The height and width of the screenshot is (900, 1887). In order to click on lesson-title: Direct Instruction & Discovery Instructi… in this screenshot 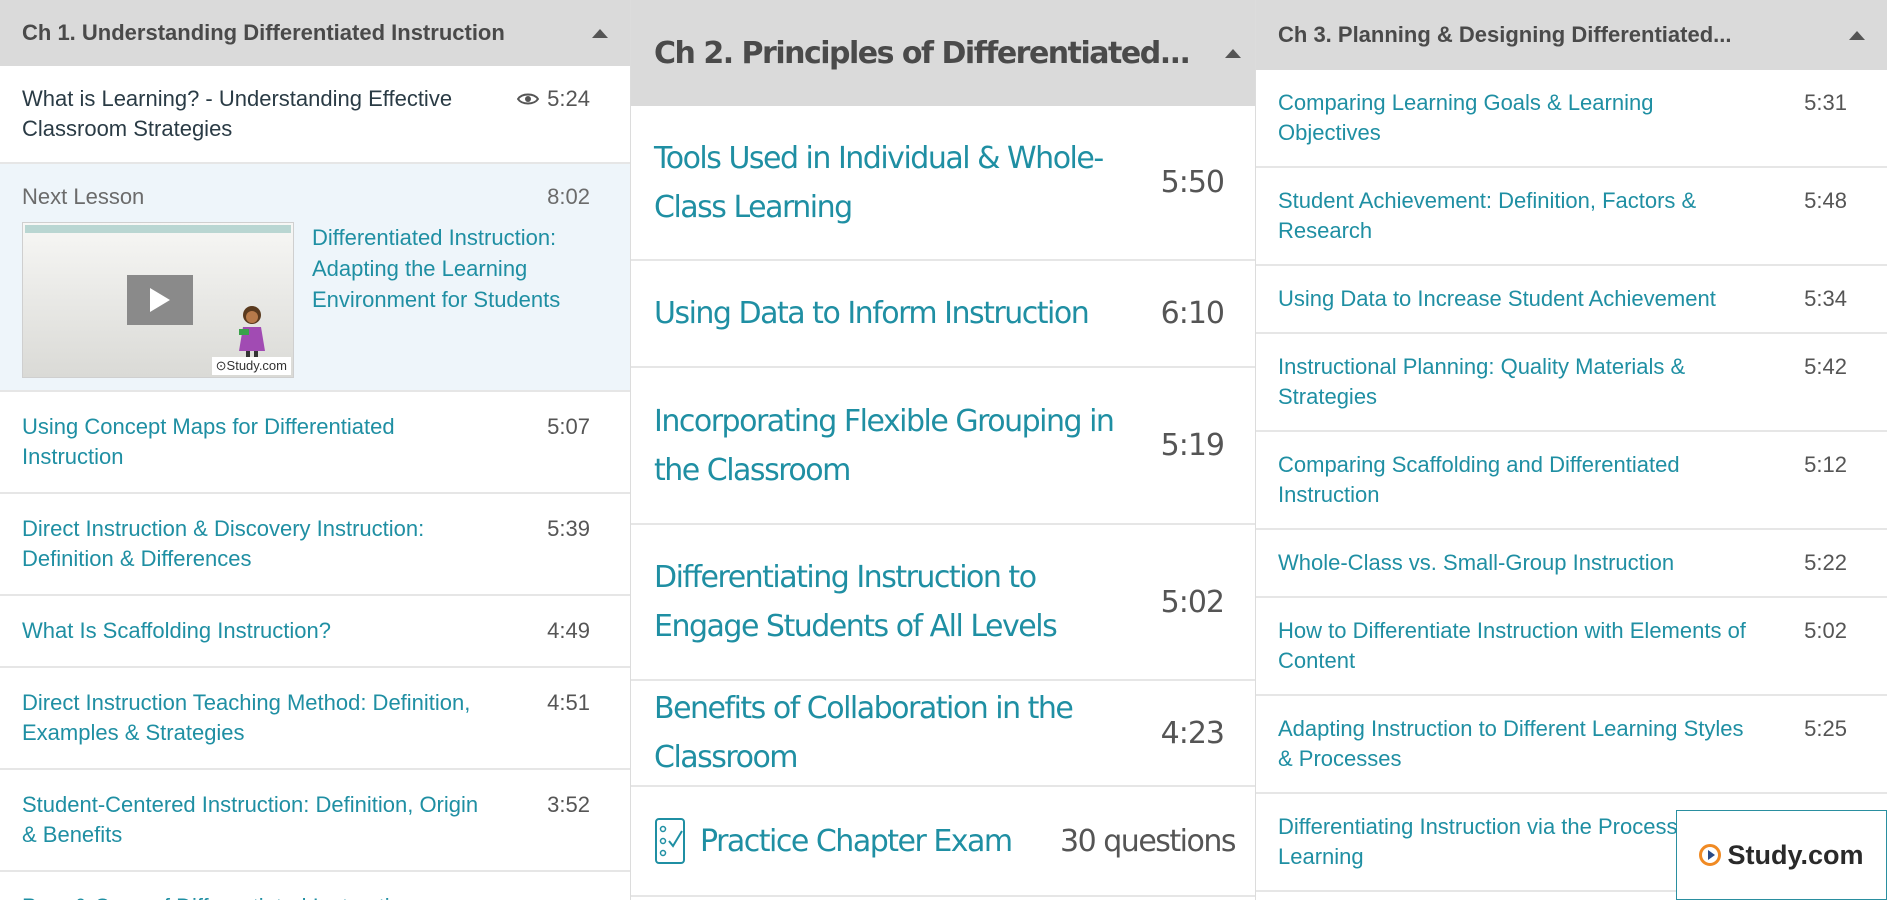, I will do `click(257, 544)`.